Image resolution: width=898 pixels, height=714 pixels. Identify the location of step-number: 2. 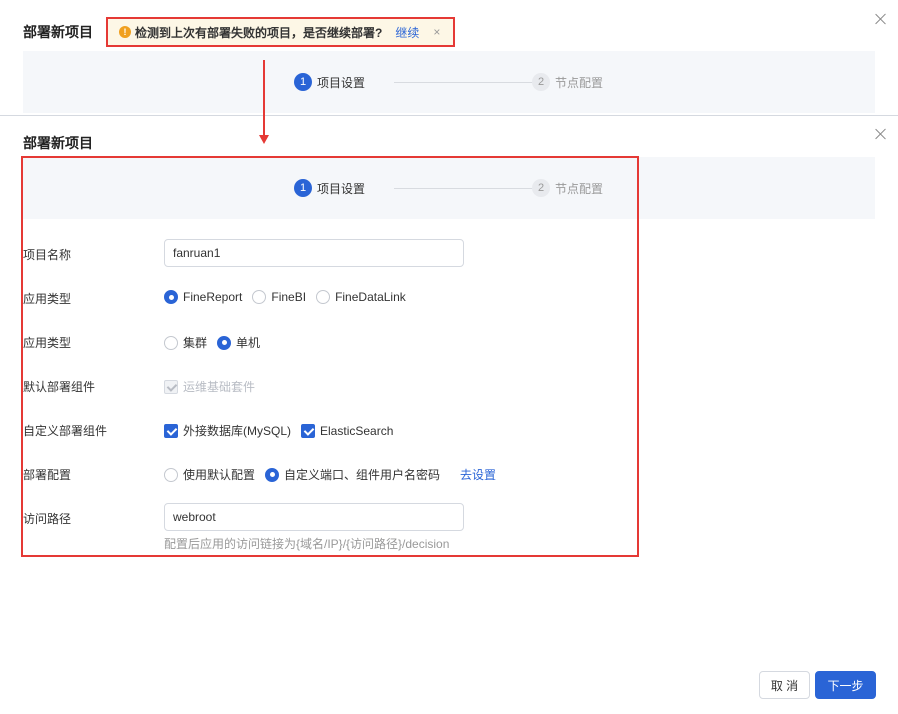
(541, 82).